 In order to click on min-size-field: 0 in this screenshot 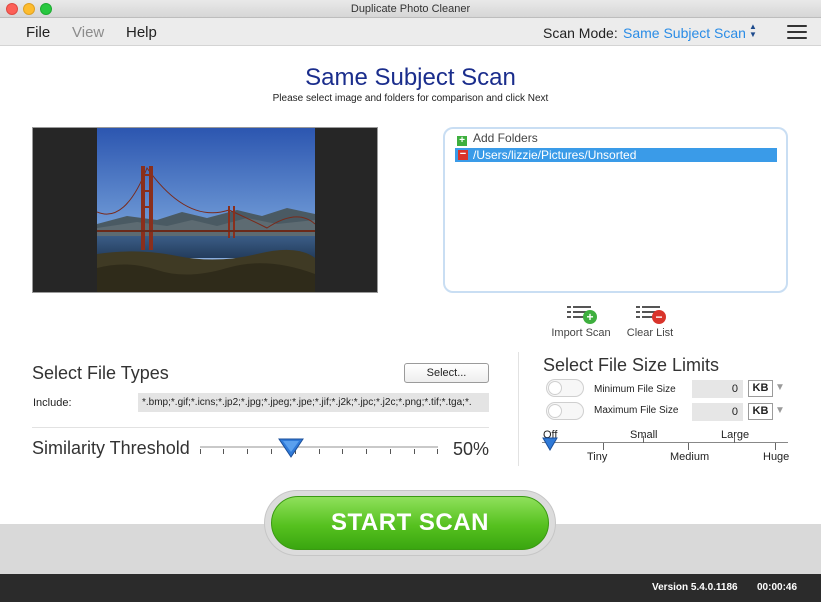, I will do `click(717, 389)`.